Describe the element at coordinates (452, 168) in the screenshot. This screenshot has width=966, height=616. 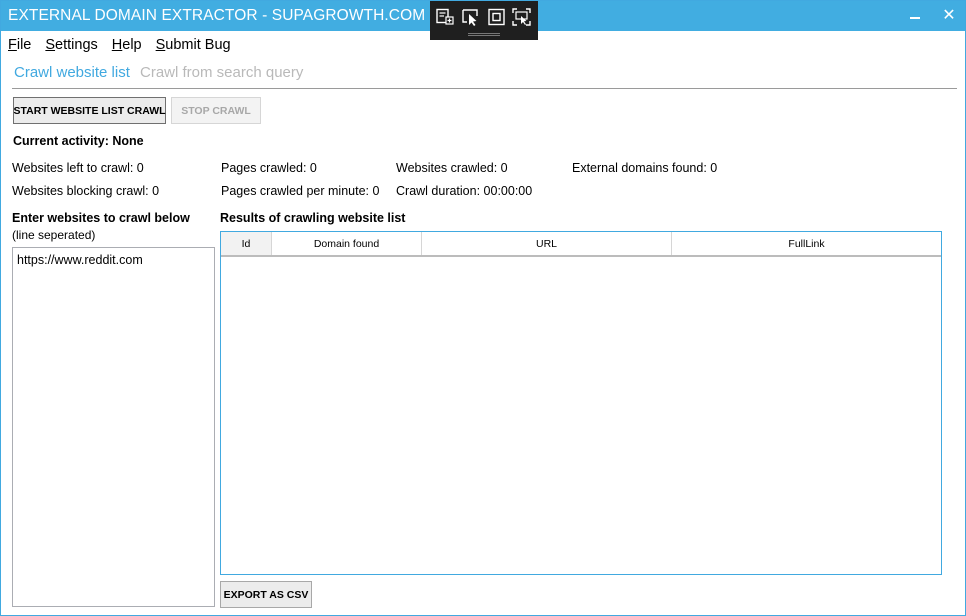
I see `websites-crawled-stat: Websites crawled: 0` at that location.